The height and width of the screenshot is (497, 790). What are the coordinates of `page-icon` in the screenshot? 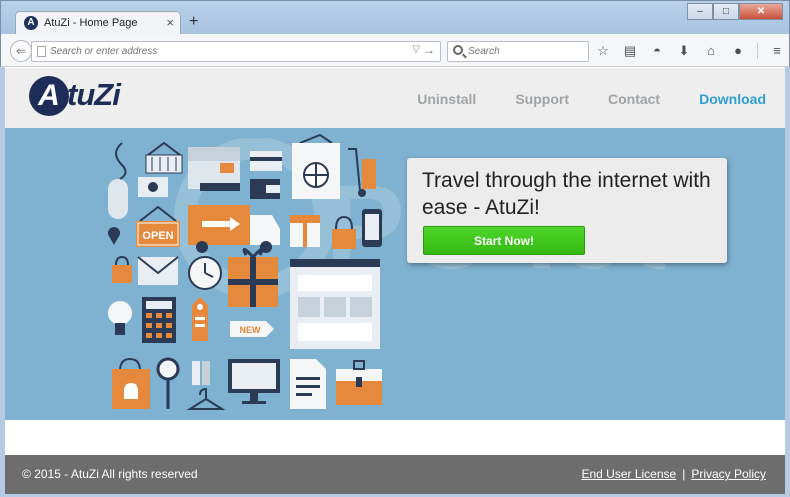 It's located at (41, 51).